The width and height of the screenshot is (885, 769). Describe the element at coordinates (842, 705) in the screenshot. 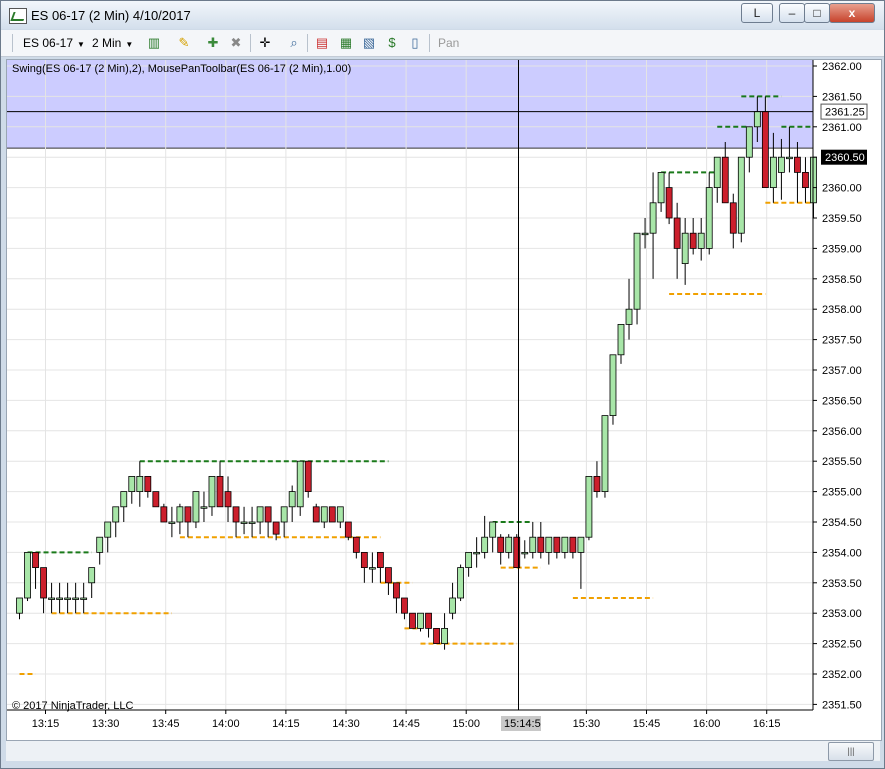

I see `y-tick-label: 2351.50` at that location.